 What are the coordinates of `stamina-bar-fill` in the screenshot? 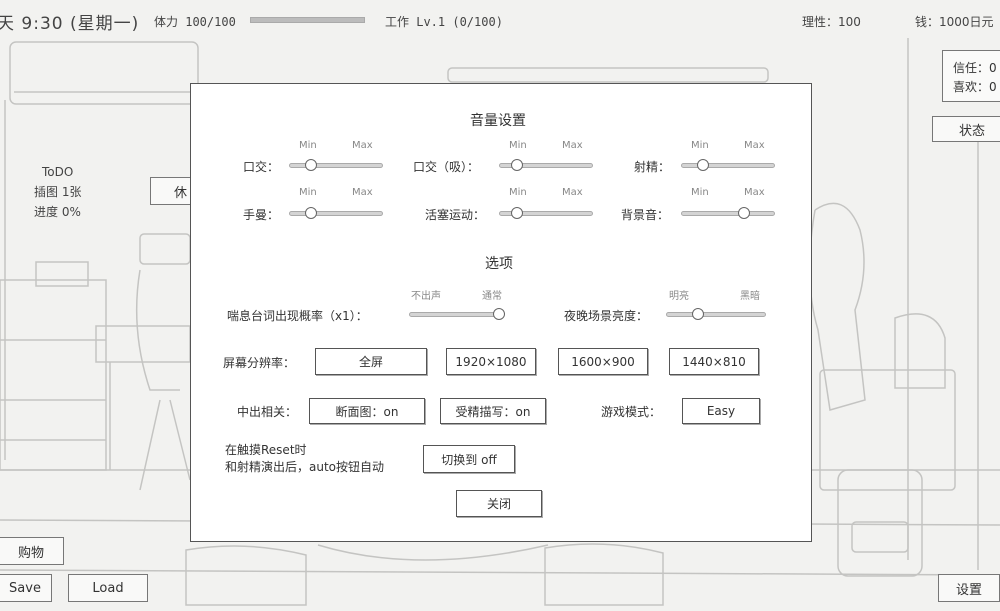 It's located at (307, 20).